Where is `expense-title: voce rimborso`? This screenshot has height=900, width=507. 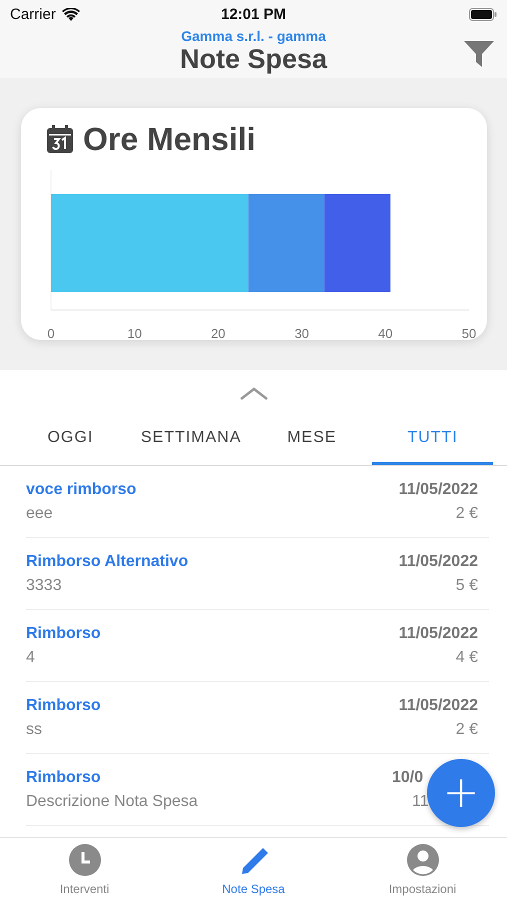 expense-title: voce rimborso is located at coordinates (81, 489).